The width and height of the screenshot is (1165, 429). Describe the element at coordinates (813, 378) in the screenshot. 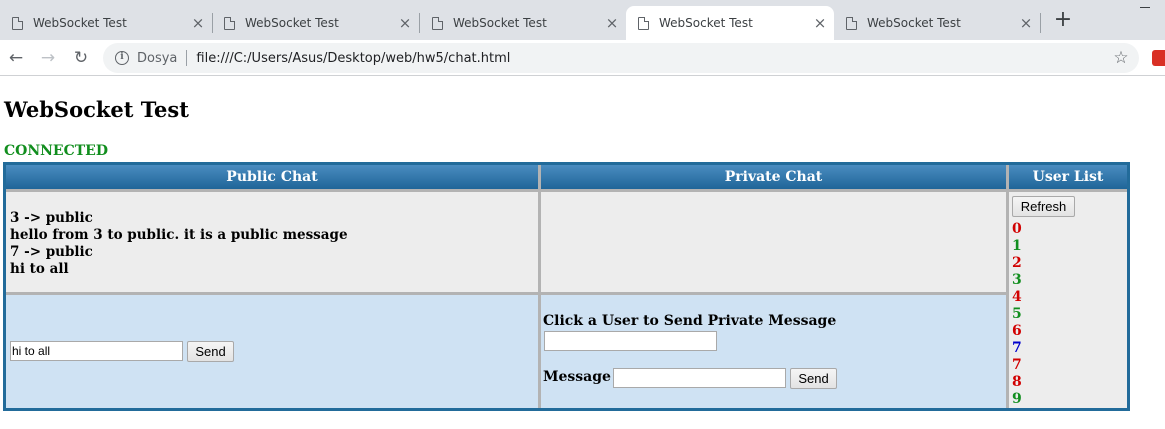

I see `private-send-button: Send` at that location.